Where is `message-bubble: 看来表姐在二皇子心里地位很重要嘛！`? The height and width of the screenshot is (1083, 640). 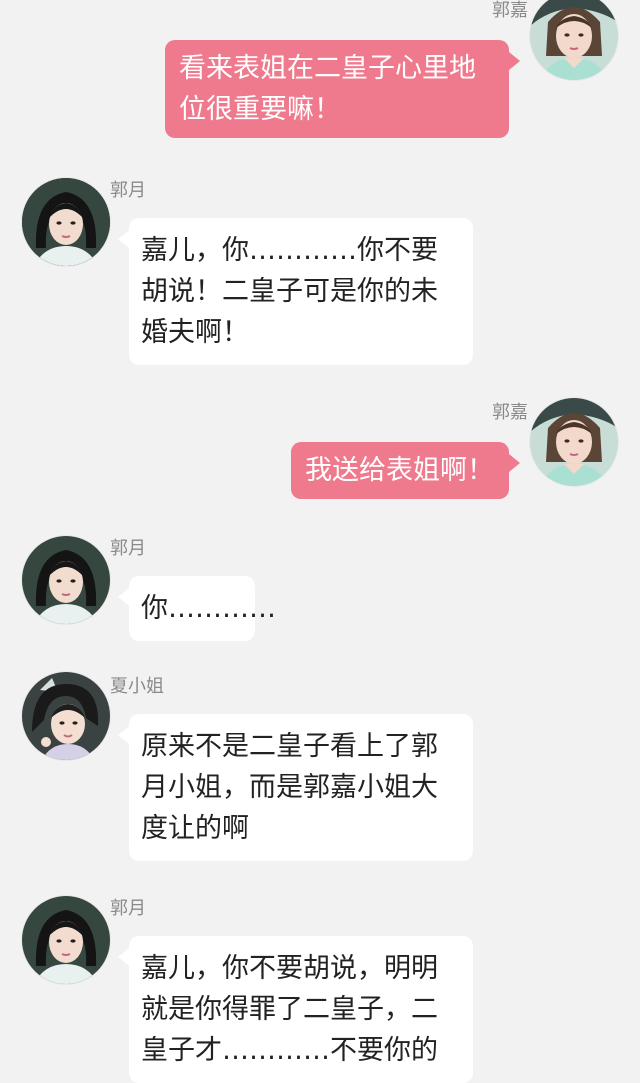 message-bubble: 看来表姐在二皇子心里地位很重要嘛！ is located at coordinates (337, 89).